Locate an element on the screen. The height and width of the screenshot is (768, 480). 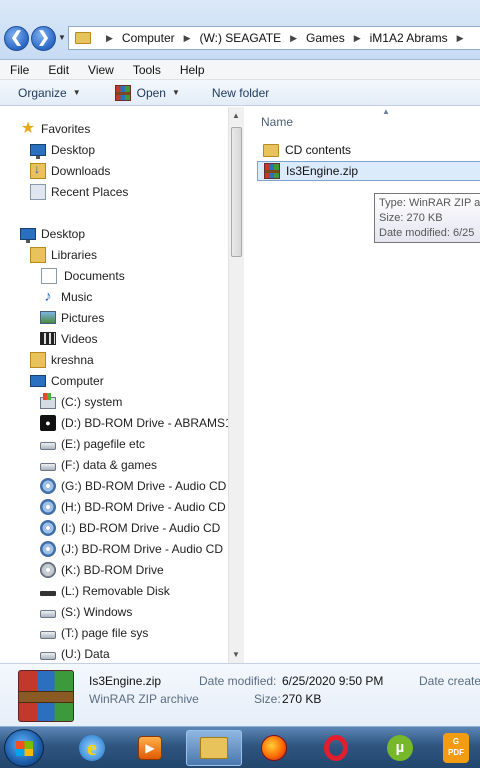
nav-label: Recent Places is located at coordinates (90, 191).